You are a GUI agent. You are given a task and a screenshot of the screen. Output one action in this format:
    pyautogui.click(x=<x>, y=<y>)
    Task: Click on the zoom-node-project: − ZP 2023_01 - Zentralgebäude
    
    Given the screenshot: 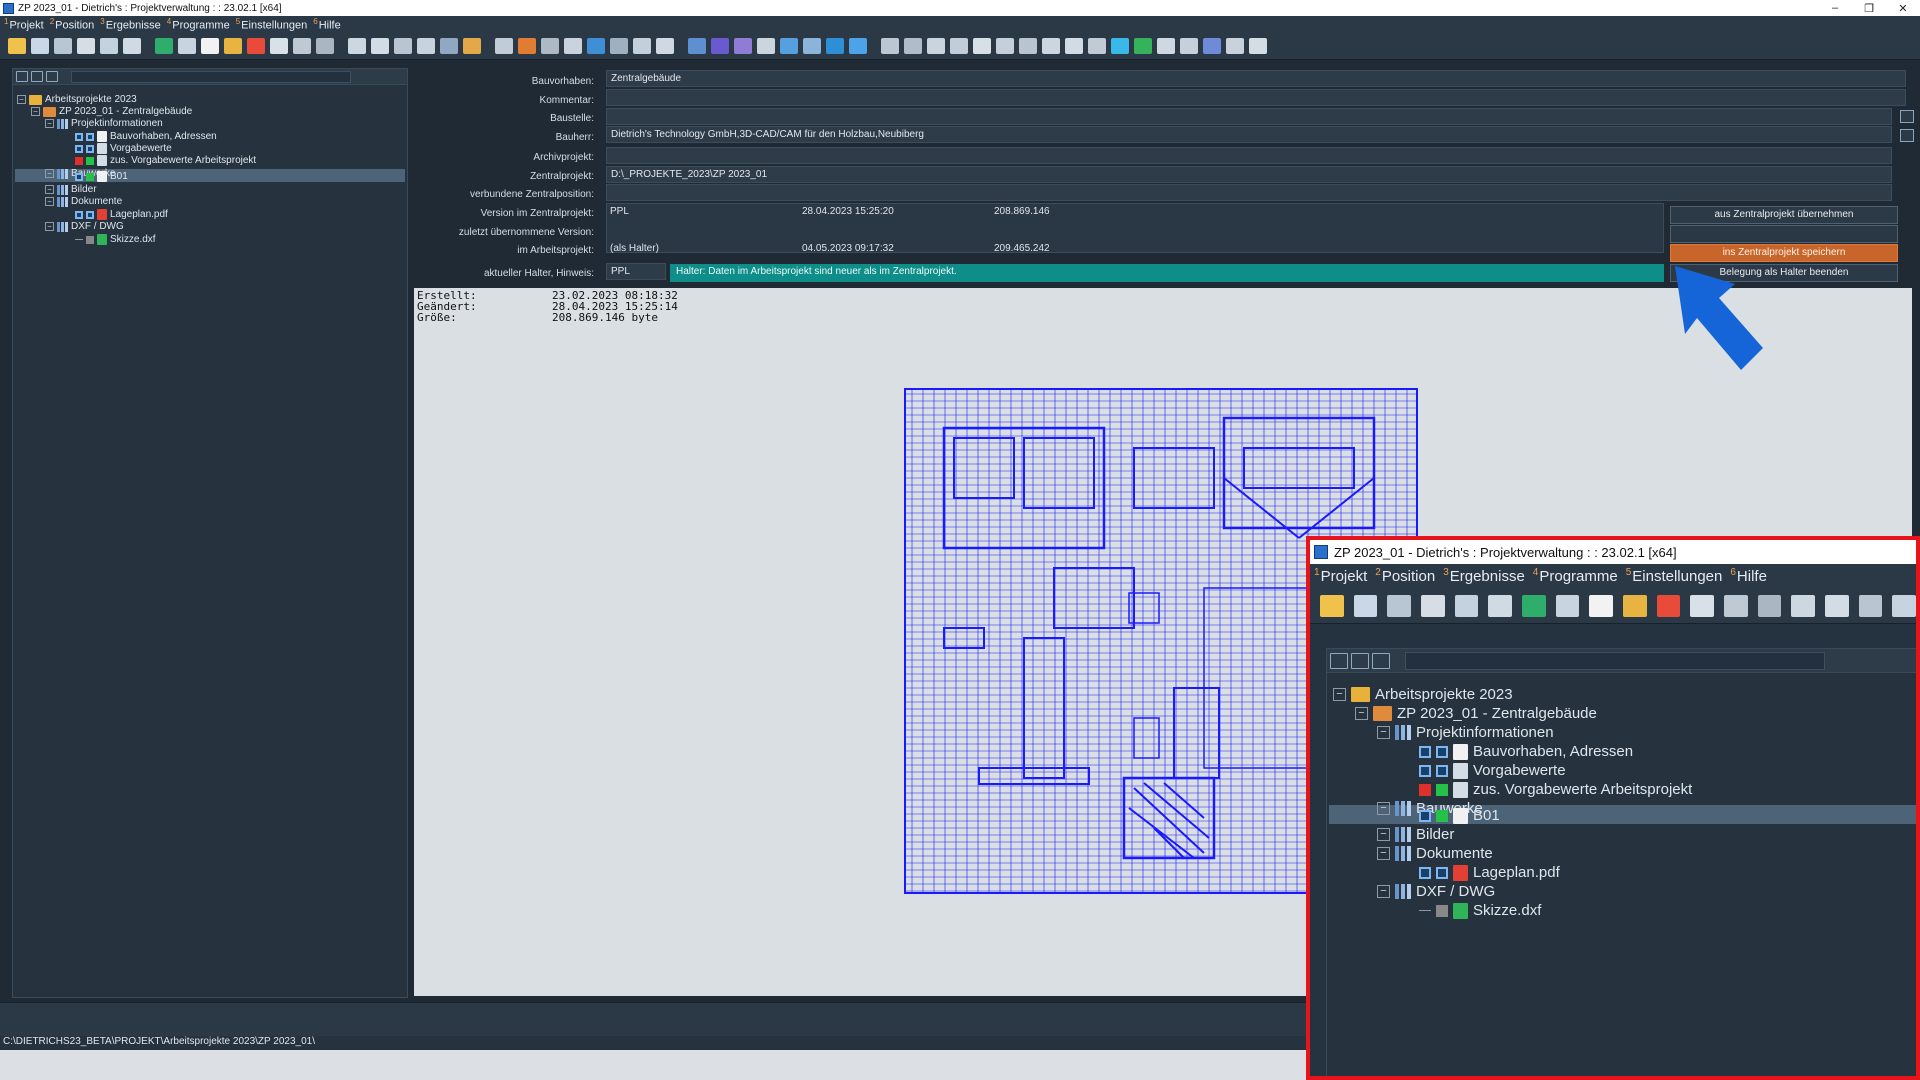 What is the action you would take?
    pyautogui.click(x=1476, y=713)
    